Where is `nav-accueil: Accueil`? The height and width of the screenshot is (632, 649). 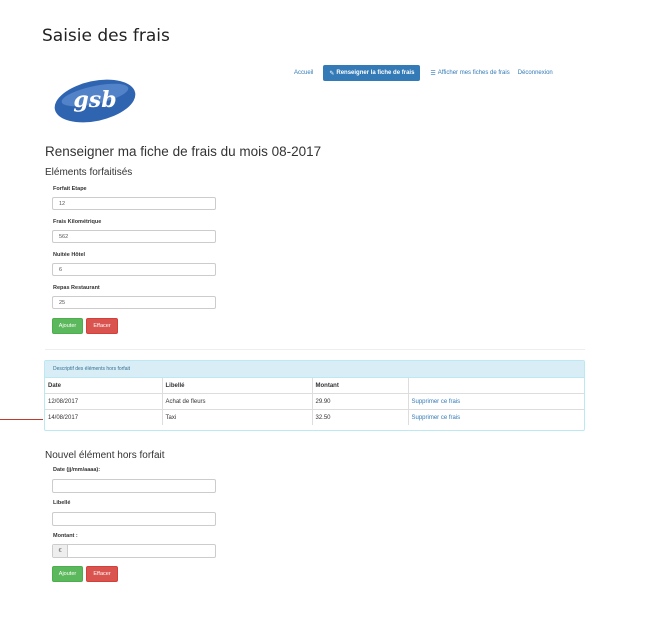 nav-accueil: Accueil is located at coordinates (303, 73).